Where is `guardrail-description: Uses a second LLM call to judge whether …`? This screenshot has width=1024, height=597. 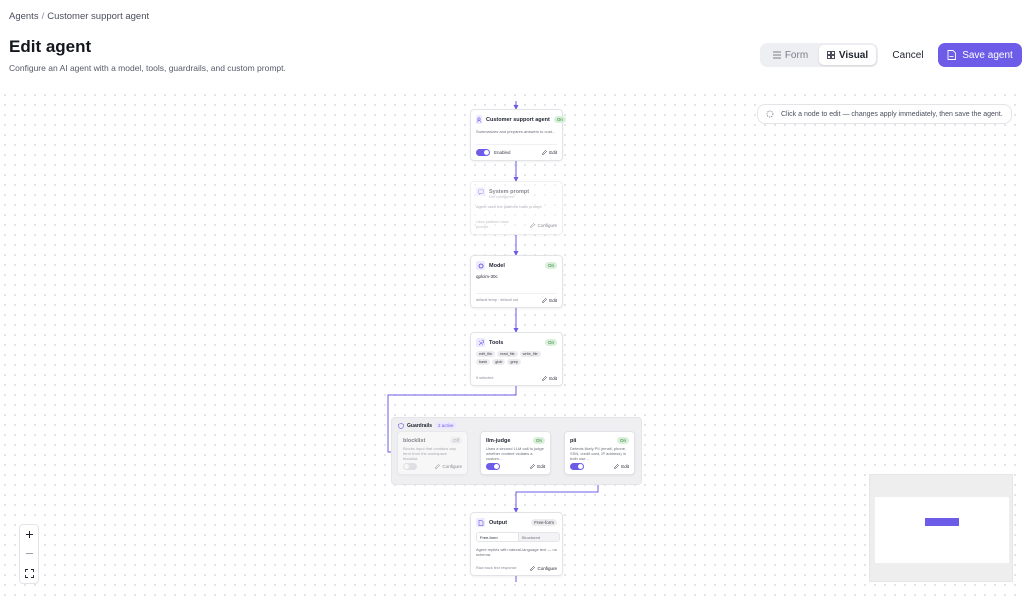
guardrail-description: Uses a second LLM call to judge whether … is located at coordinates (515, 454).